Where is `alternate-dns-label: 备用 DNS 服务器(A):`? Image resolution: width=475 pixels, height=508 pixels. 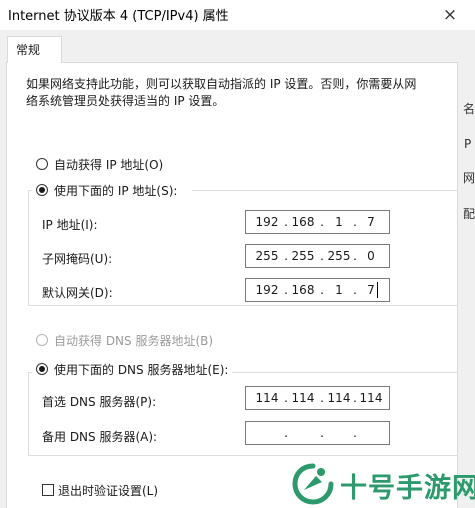
alternate-dns-label: 备用 DNS 服务器(A): is located at coordinates (100, 437).